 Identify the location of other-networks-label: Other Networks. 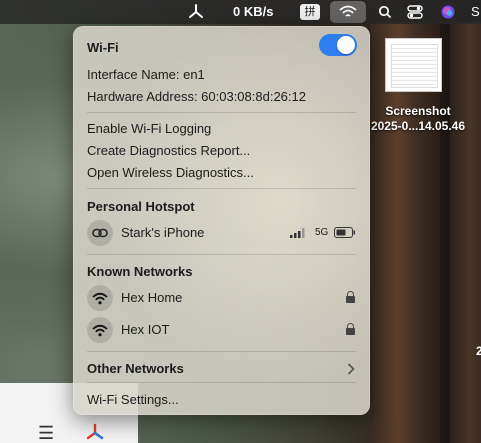
(135, 368).